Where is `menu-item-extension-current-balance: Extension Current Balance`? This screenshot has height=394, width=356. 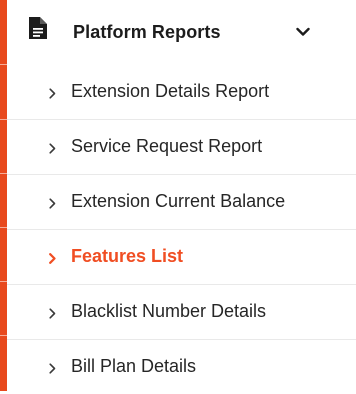
menu-item-extension-current-balance: Extension Current Balance is located at coordinates (181, 202).